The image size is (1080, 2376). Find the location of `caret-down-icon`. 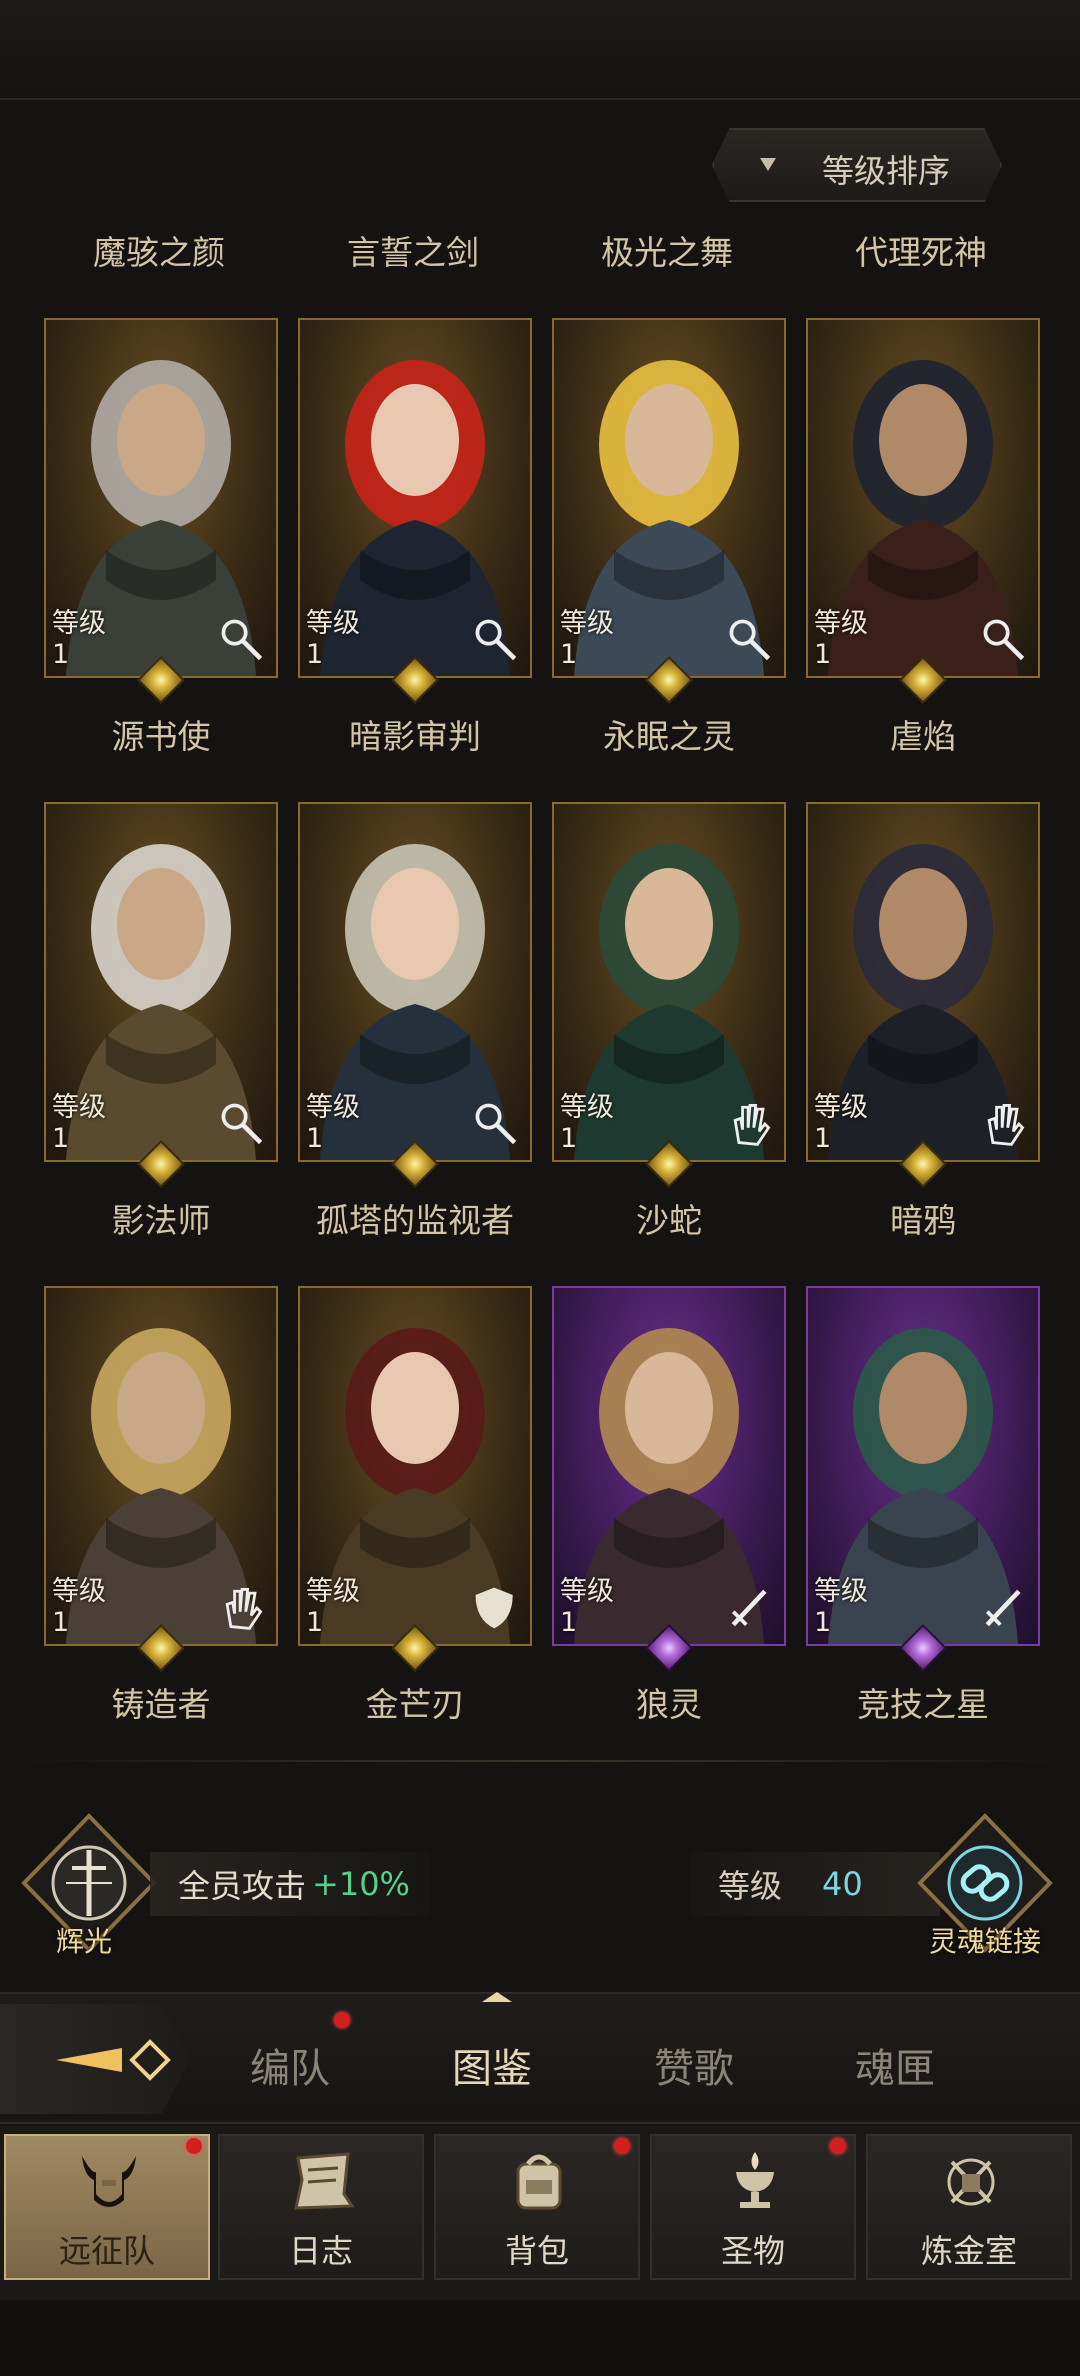

caret-down-icon is located at coordinates (768, 164).